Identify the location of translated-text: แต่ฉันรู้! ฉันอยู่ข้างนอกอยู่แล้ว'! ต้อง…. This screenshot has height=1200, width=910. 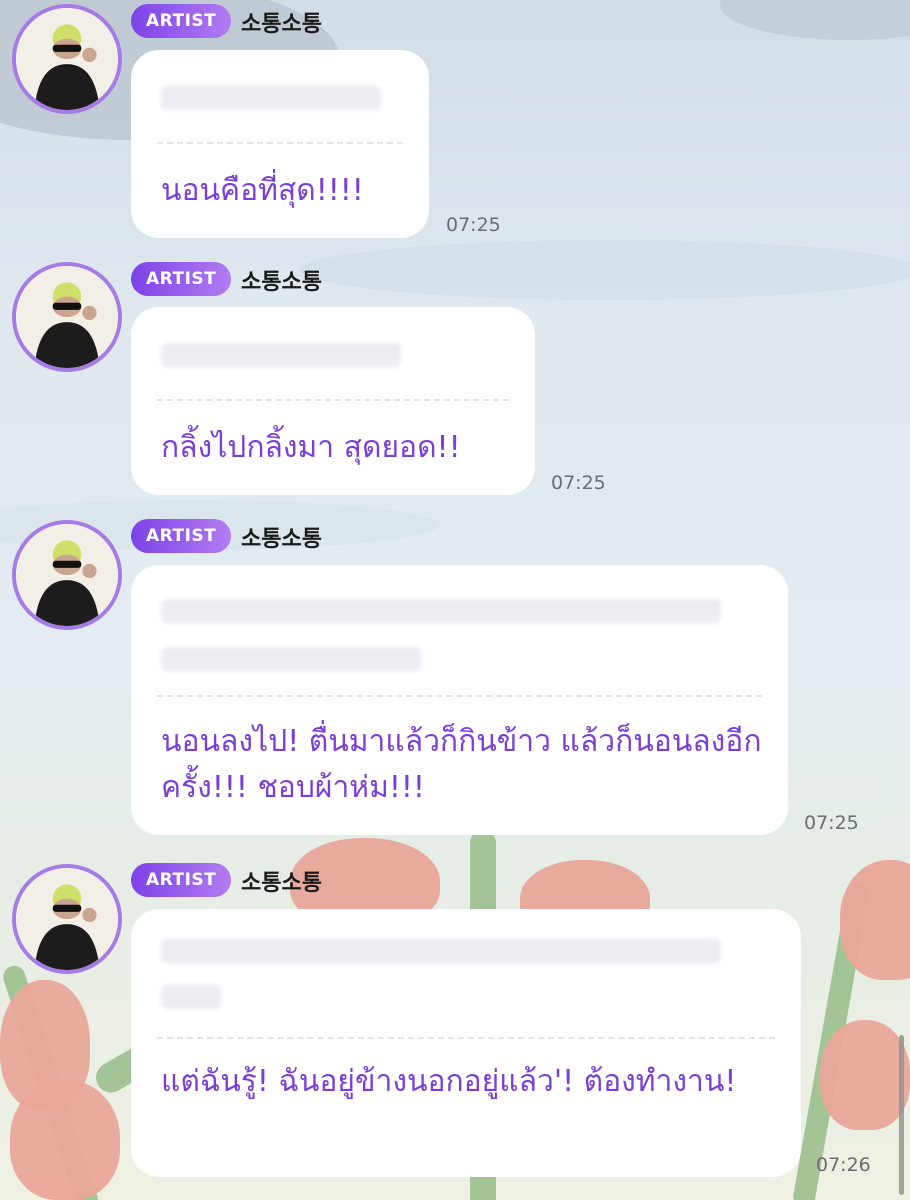
(449, 1081).